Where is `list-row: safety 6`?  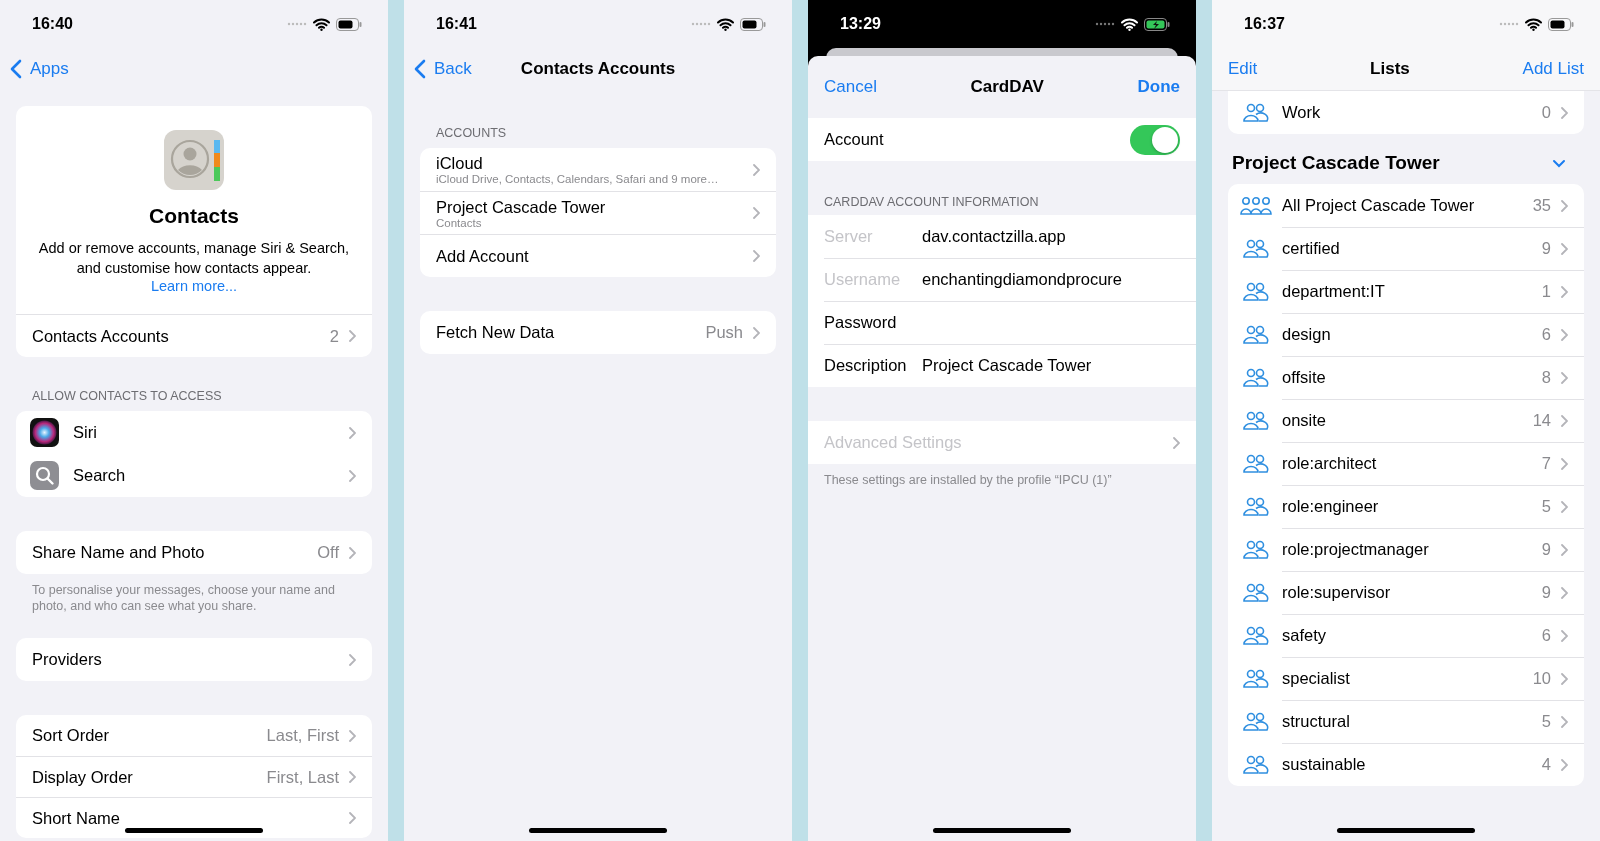 list-row: safety 6 is located at coordinates (1406, 635).